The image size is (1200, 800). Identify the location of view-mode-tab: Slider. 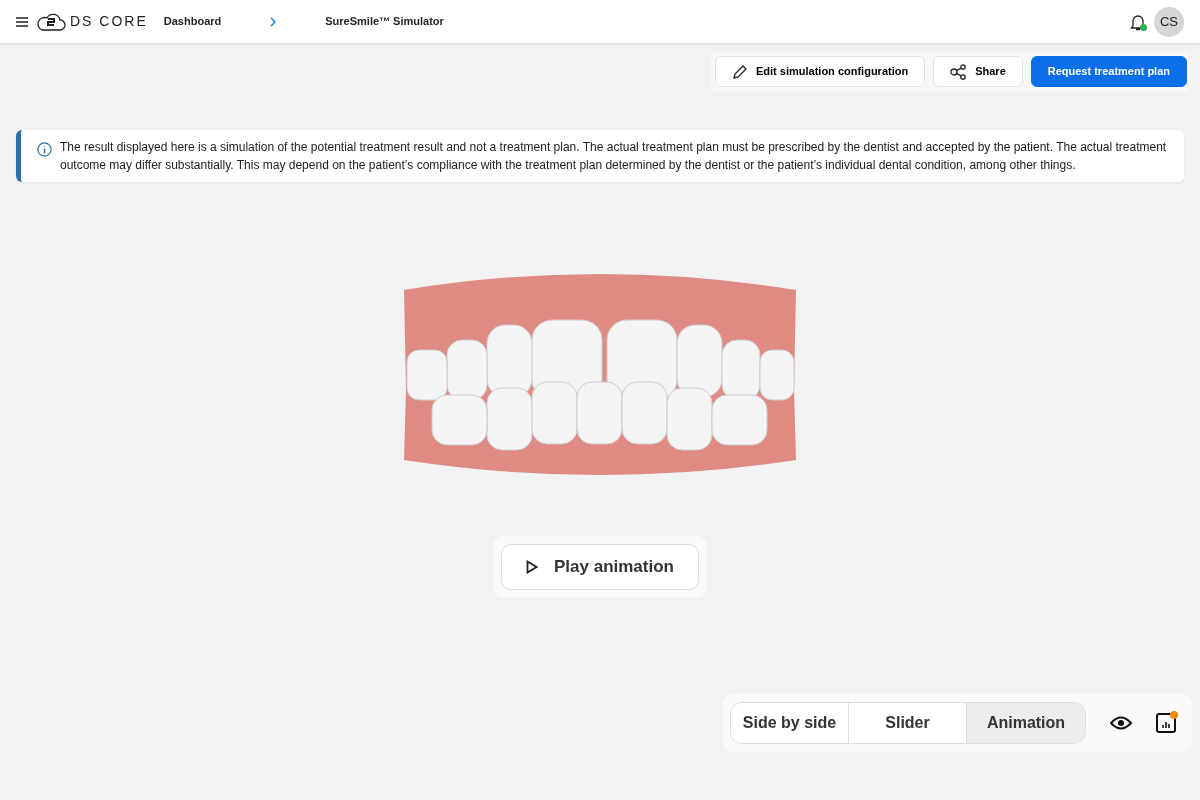
(908, 723).